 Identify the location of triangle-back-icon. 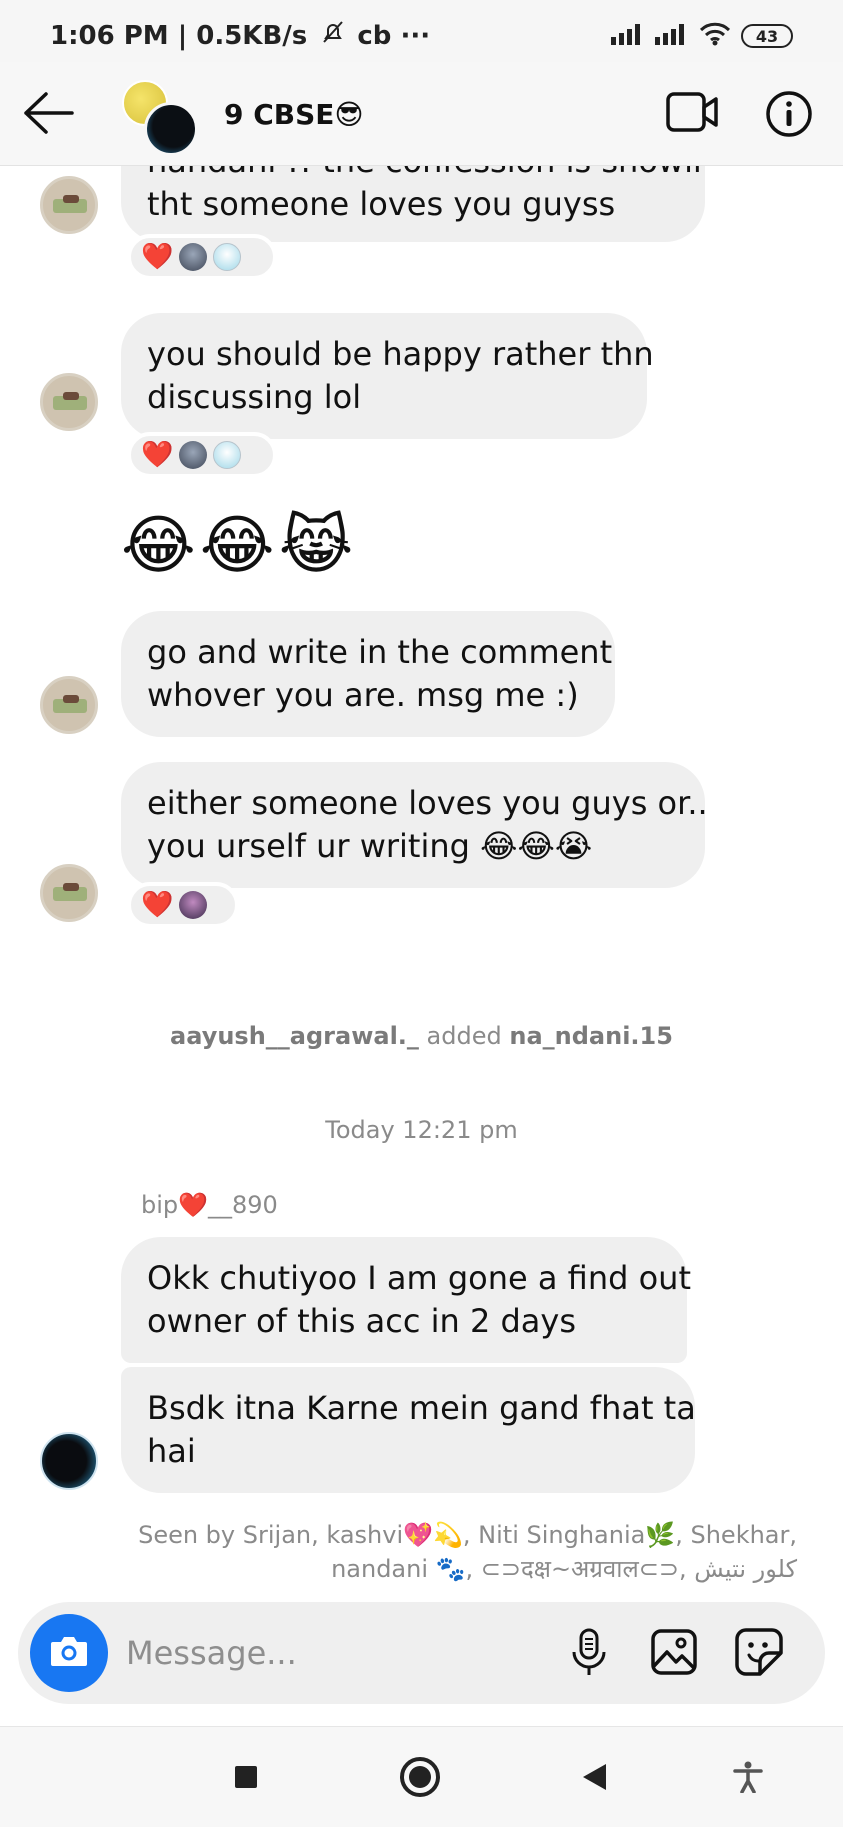
(594, 1779).